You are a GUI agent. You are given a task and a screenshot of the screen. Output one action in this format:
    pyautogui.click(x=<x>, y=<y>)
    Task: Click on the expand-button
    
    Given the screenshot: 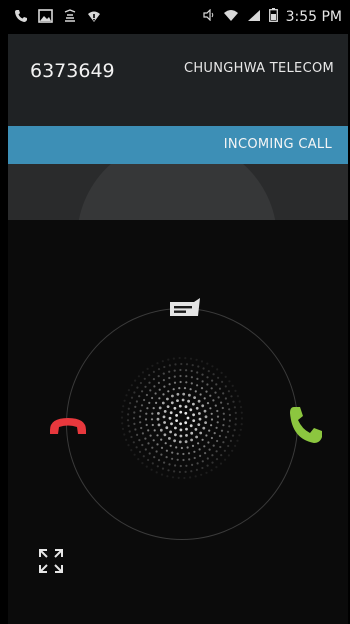 What is the action you would take?
    pyautogui.click(x=51, y=561)
    